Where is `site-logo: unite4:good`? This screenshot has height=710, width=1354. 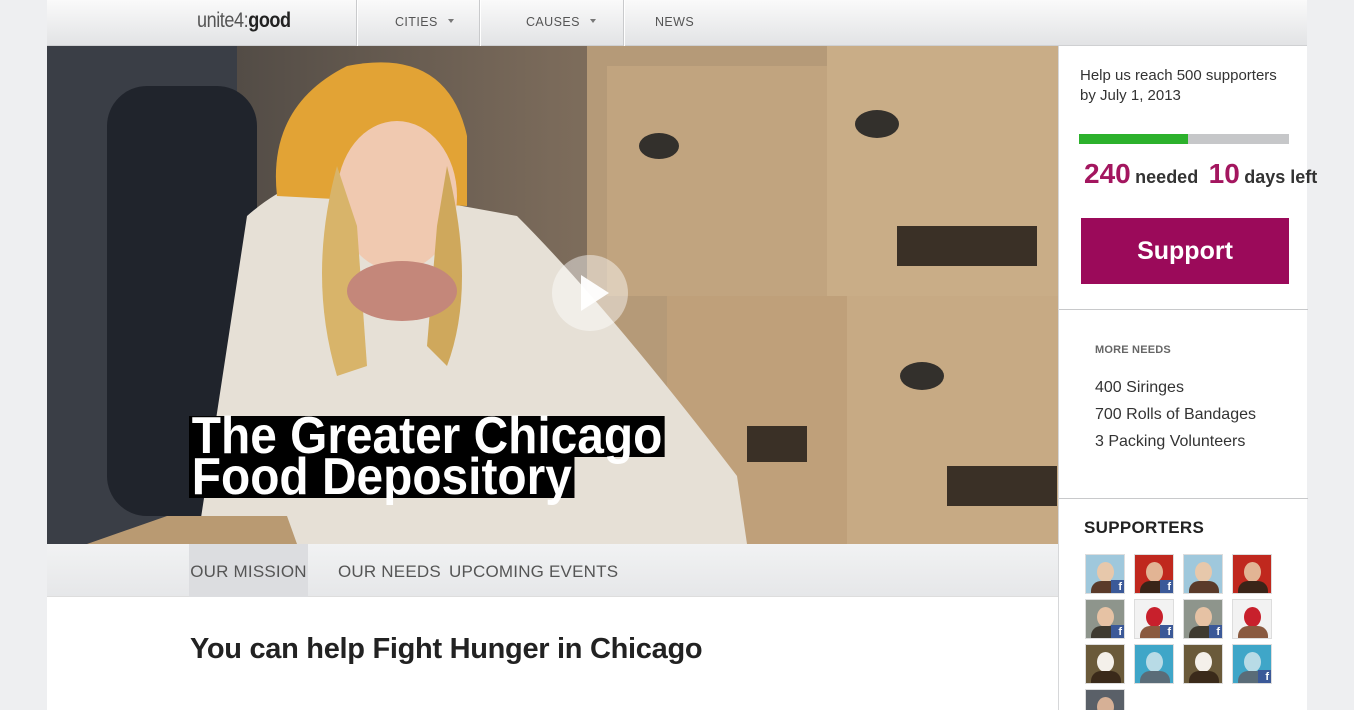 site-logo: unite4:good is located at coordinates (244, 21).